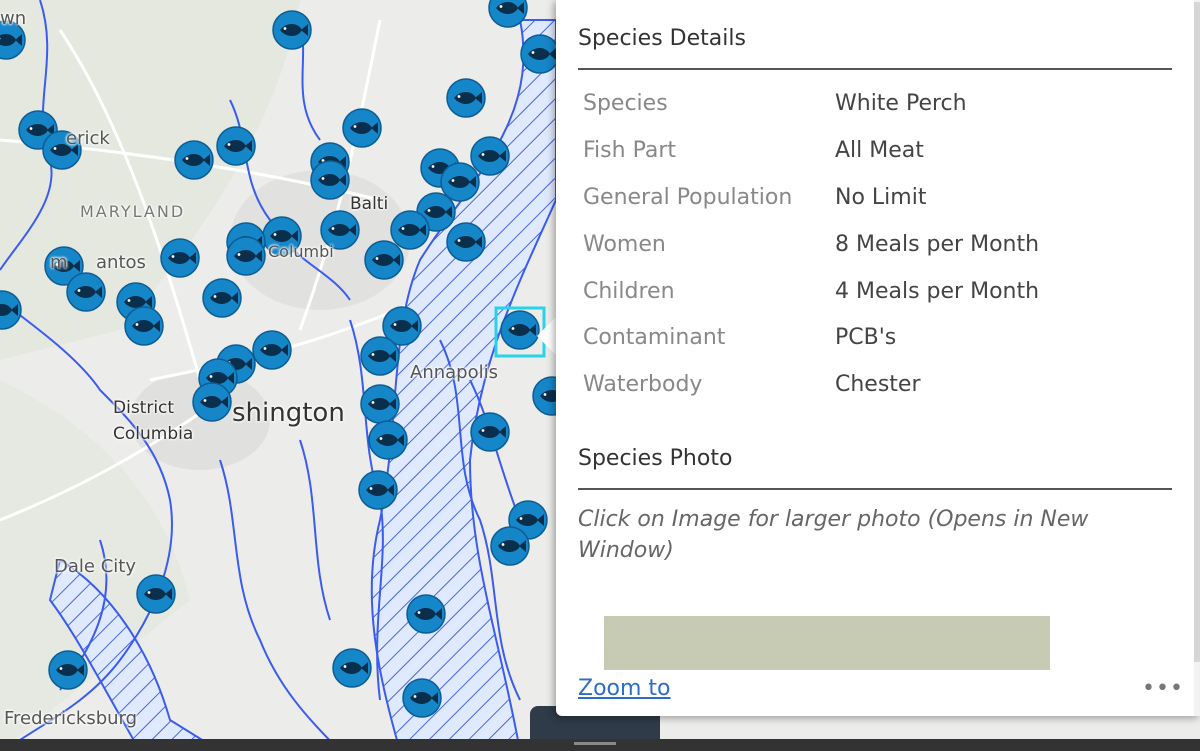  What do you see at coordinates (88, 138) in the screenshot?
I see `place-label: erick` at bounding box center [88, 138].